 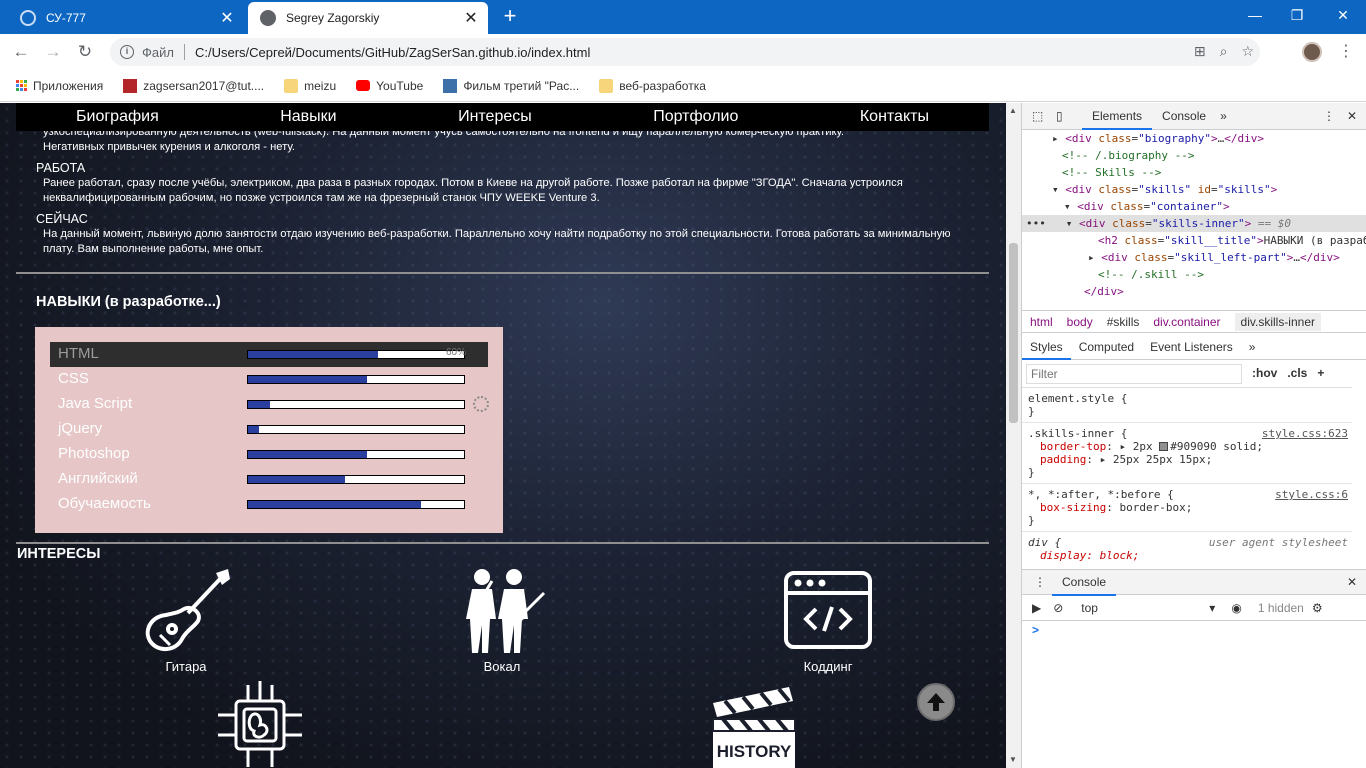 I want to click on tab-styles: Styles, so click(x=1046, y=347).